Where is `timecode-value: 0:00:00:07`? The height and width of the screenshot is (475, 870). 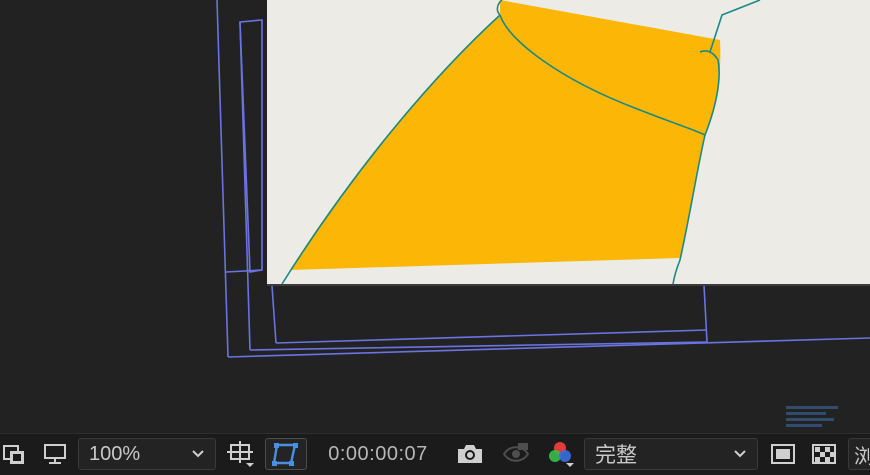
timecode-value: 0:00:00:07 is located at coordinates (378, 453).